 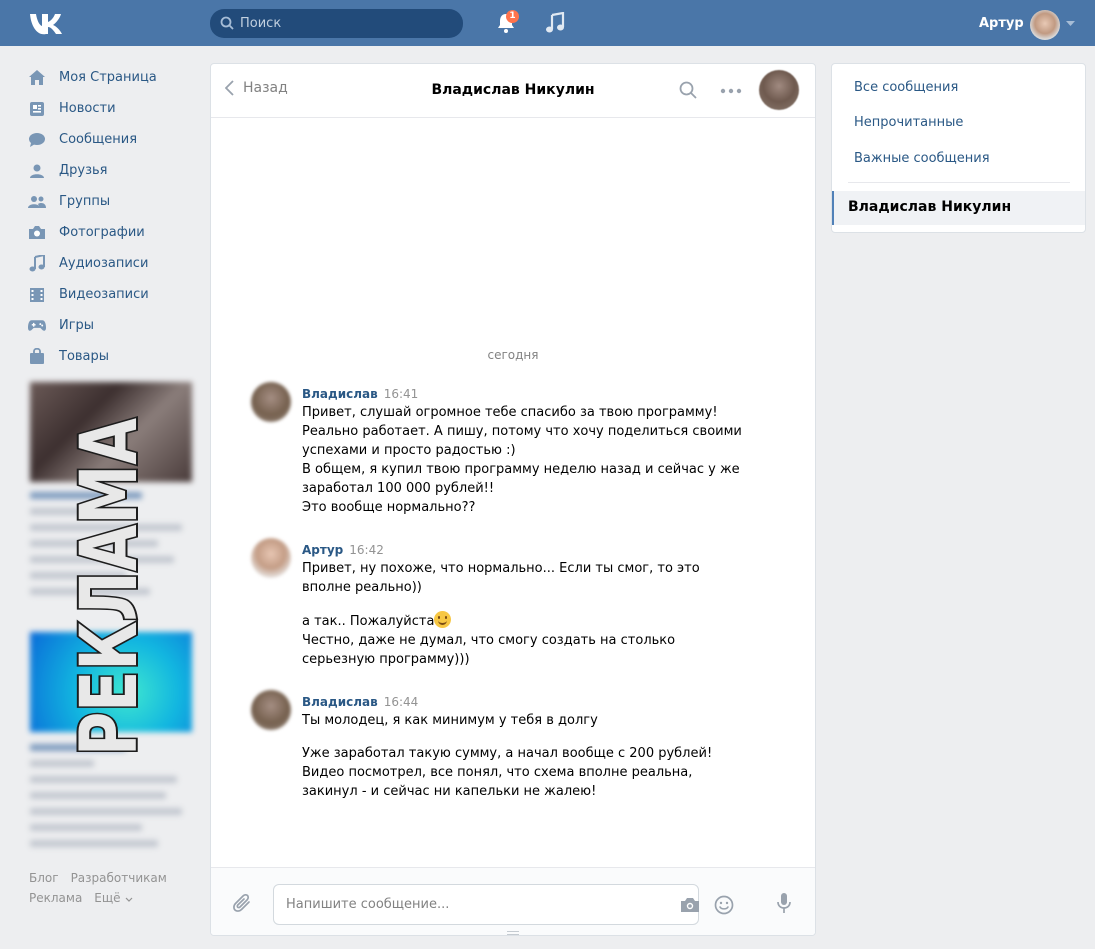 I want to click on active-dialog-item: Владислав Никулин, so click(x=958, y=208).